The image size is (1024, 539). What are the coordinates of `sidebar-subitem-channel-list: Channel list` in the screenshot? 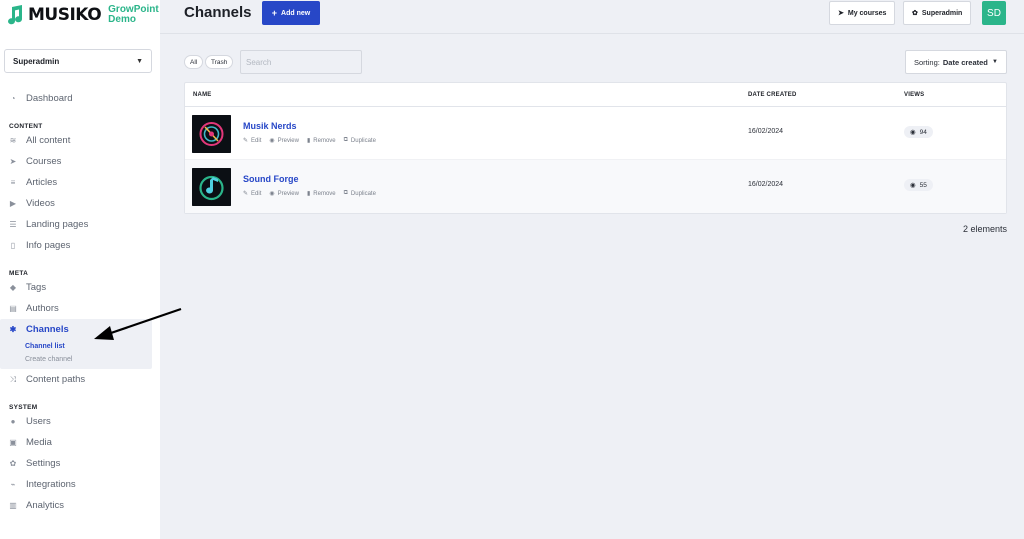 It's located at (76, 346).